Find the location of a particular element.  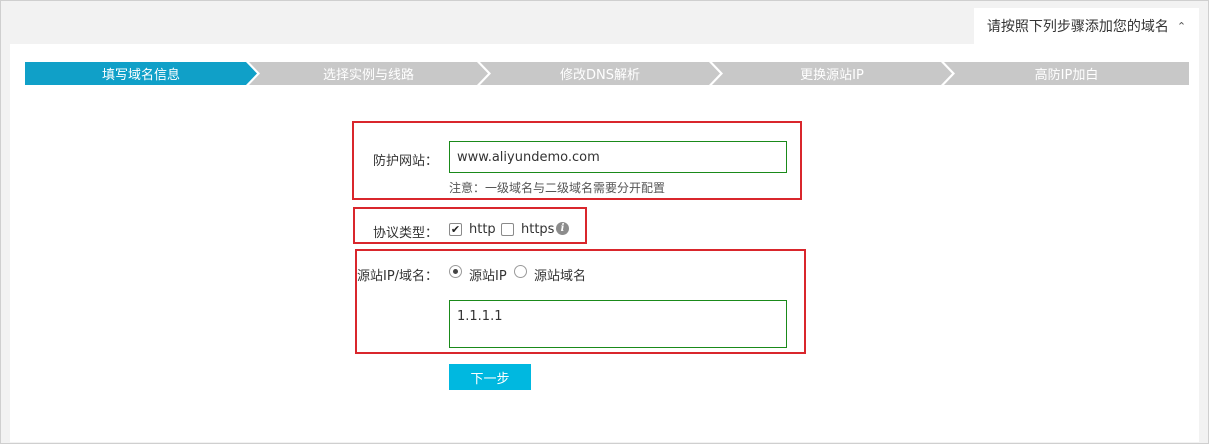

step-label: 更换源站IP is located at coordinates (832, 75).